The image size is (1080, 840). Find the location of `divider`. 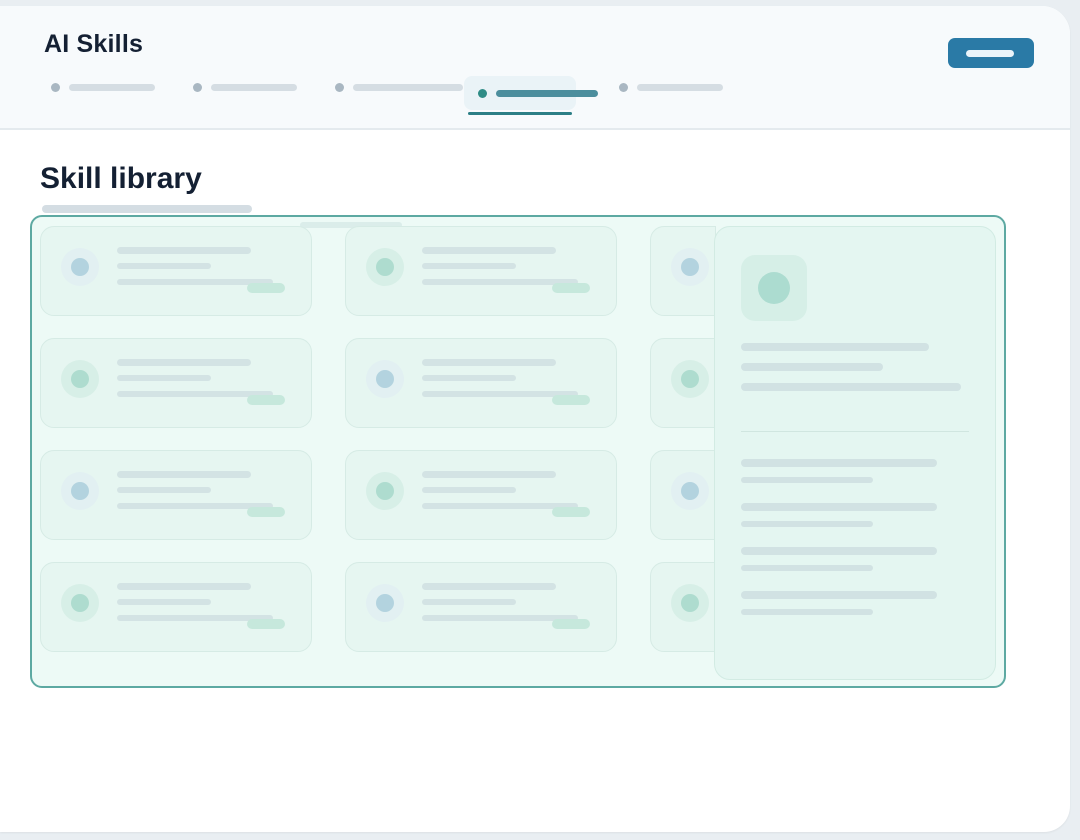

divider is located at coordinates (855, 431).